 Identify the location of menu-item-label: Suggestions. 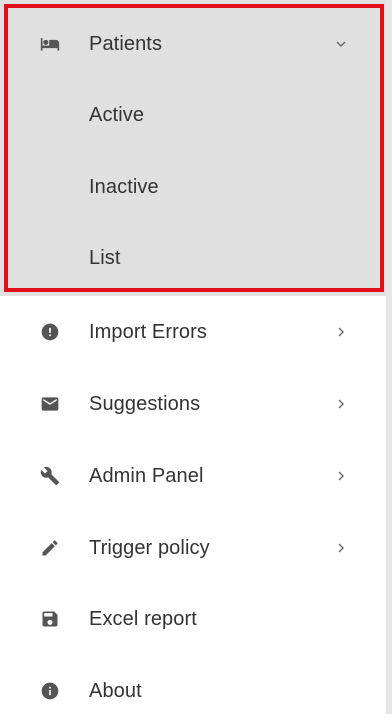
(145, 403).